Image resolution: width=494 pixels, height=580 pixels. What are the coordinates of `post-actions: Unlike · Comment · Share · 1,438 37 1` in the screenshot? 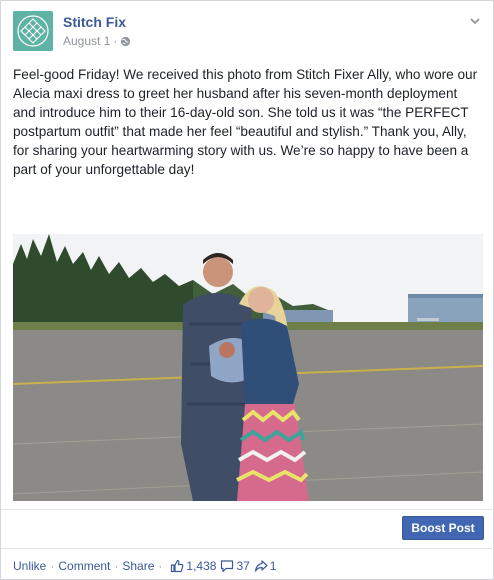 It's located at (144, 566).